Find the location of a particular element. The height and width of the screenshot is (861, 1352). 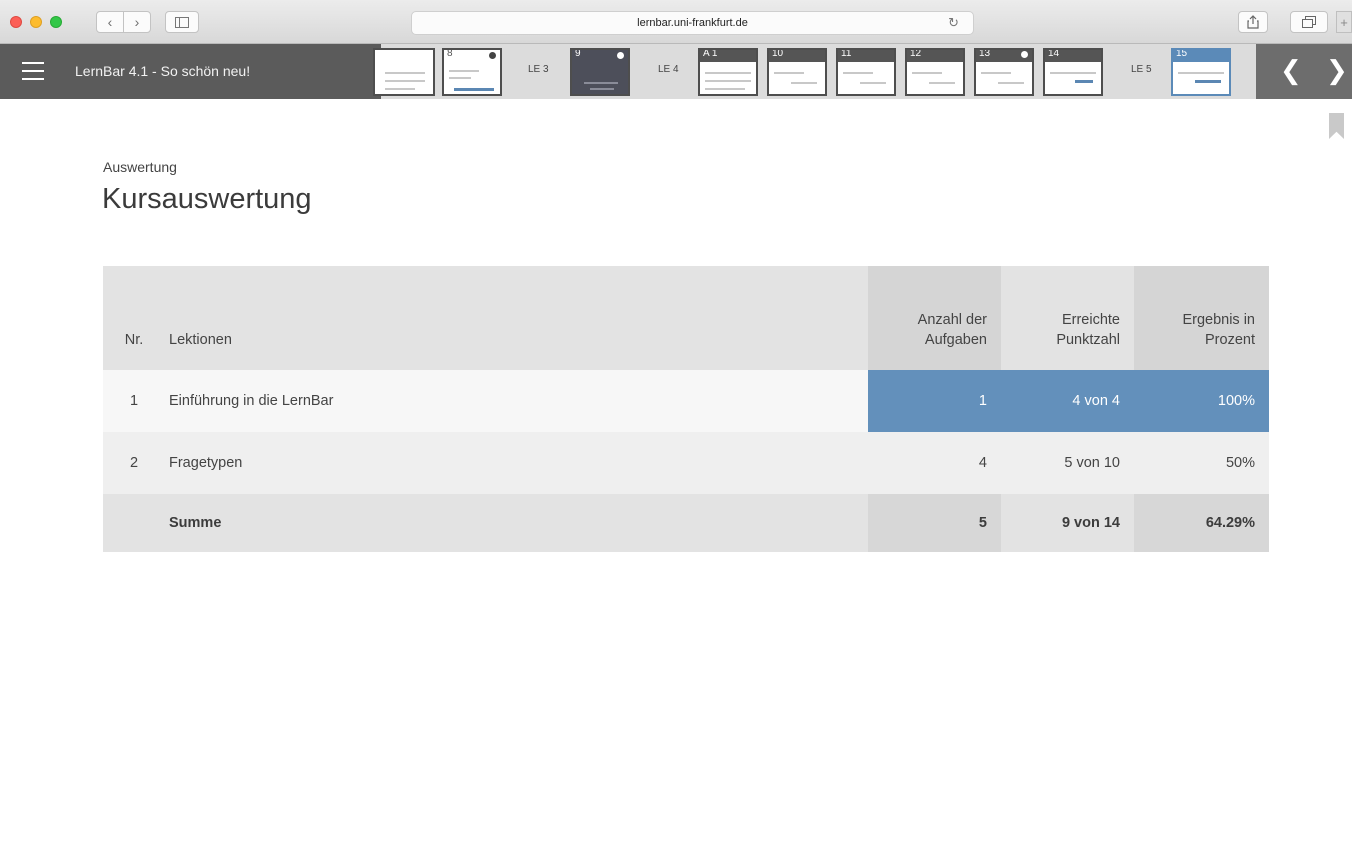

plus-icon: + is located at coordinates (1344, 22).